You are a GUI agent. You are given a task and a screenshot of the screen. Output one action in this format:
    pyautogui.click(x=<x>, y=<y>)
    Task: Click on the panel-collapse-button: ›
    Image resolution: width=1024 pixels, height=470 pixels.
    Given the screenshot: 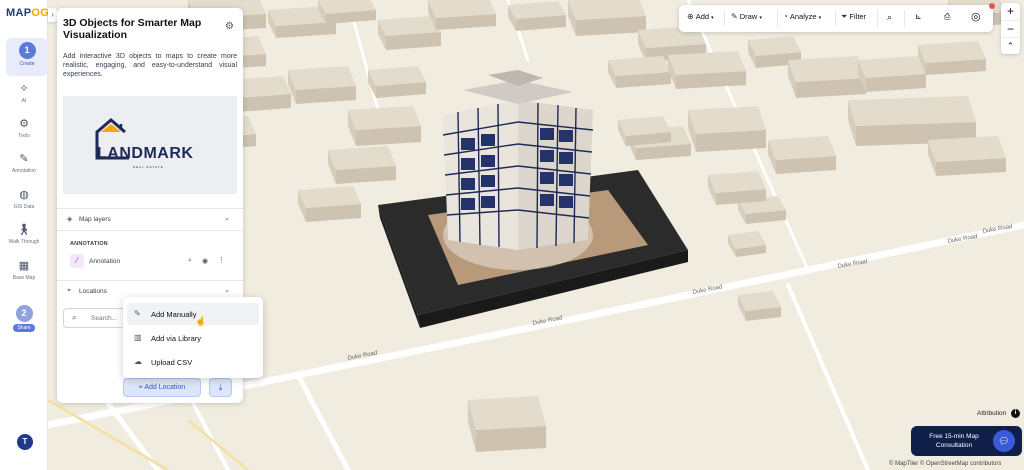 What is the action you would take?
    pyautogui.click(x=52, y=15)
    